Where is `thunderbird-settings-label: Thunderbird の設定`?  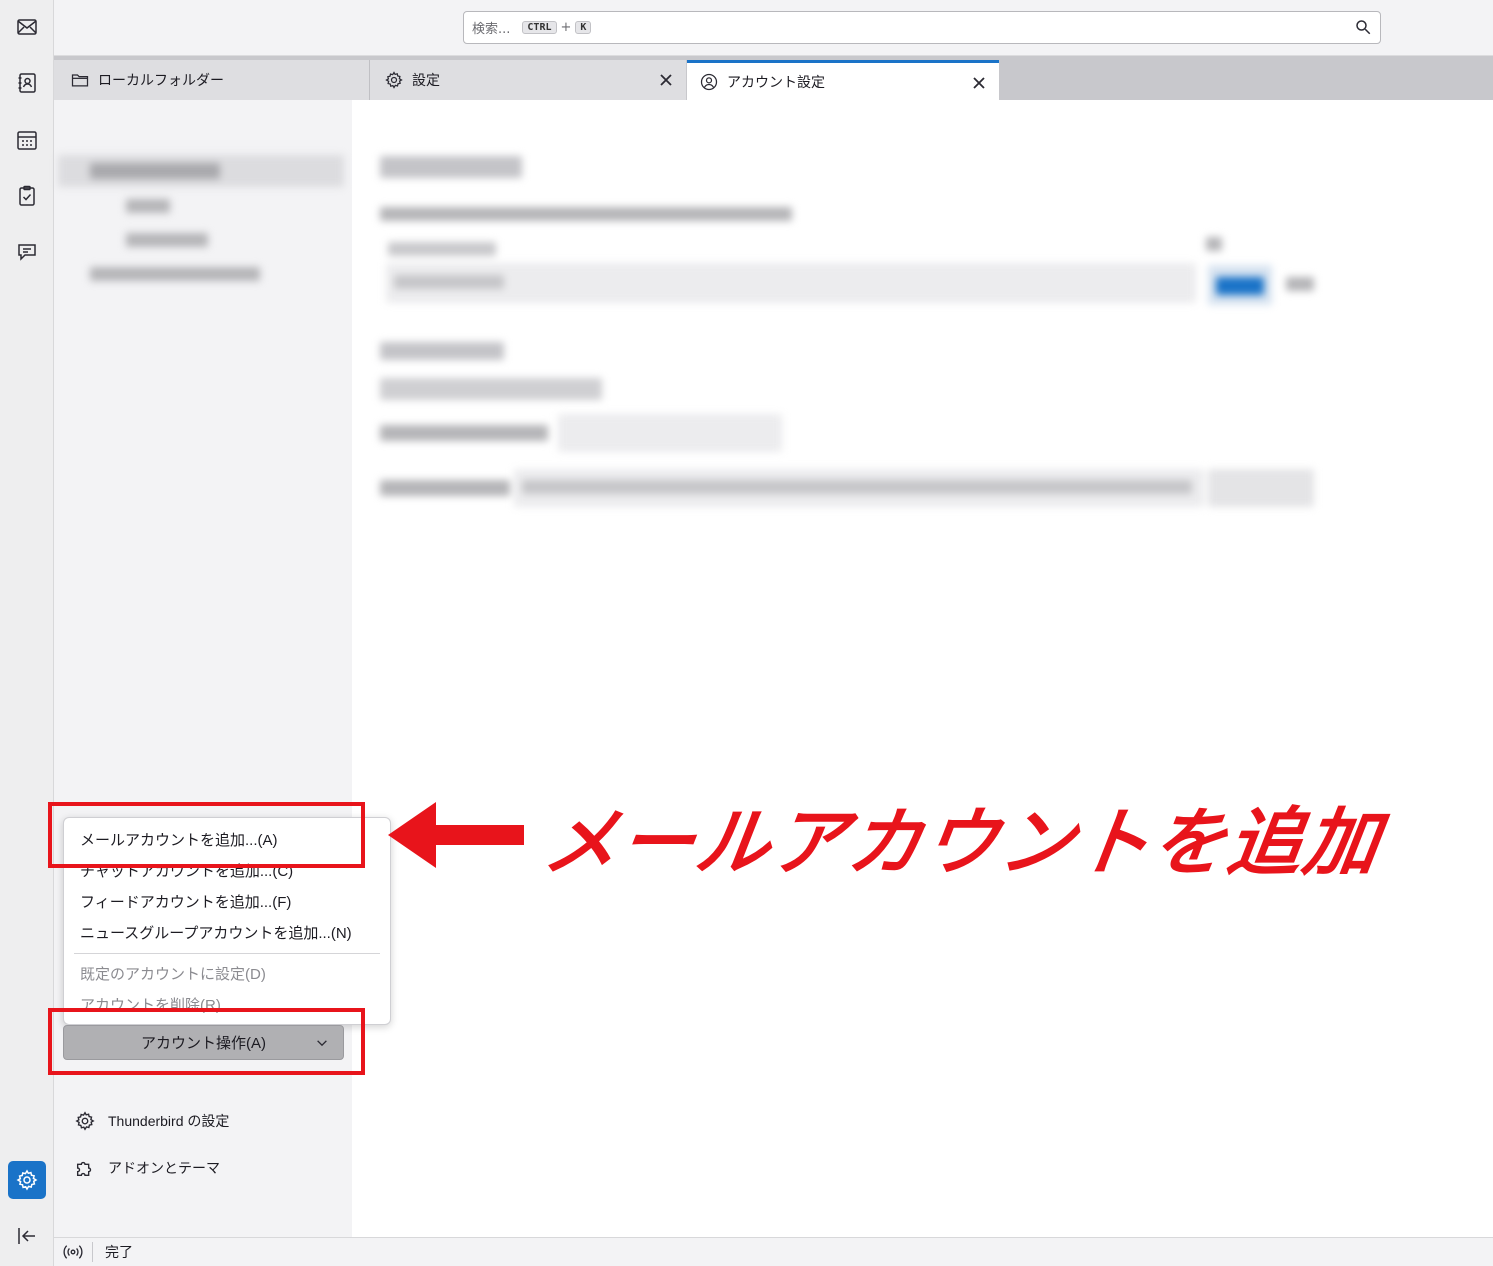 thunderbird-settings-label: Thunderbird の設定 is located at coordinates (169, 1121).